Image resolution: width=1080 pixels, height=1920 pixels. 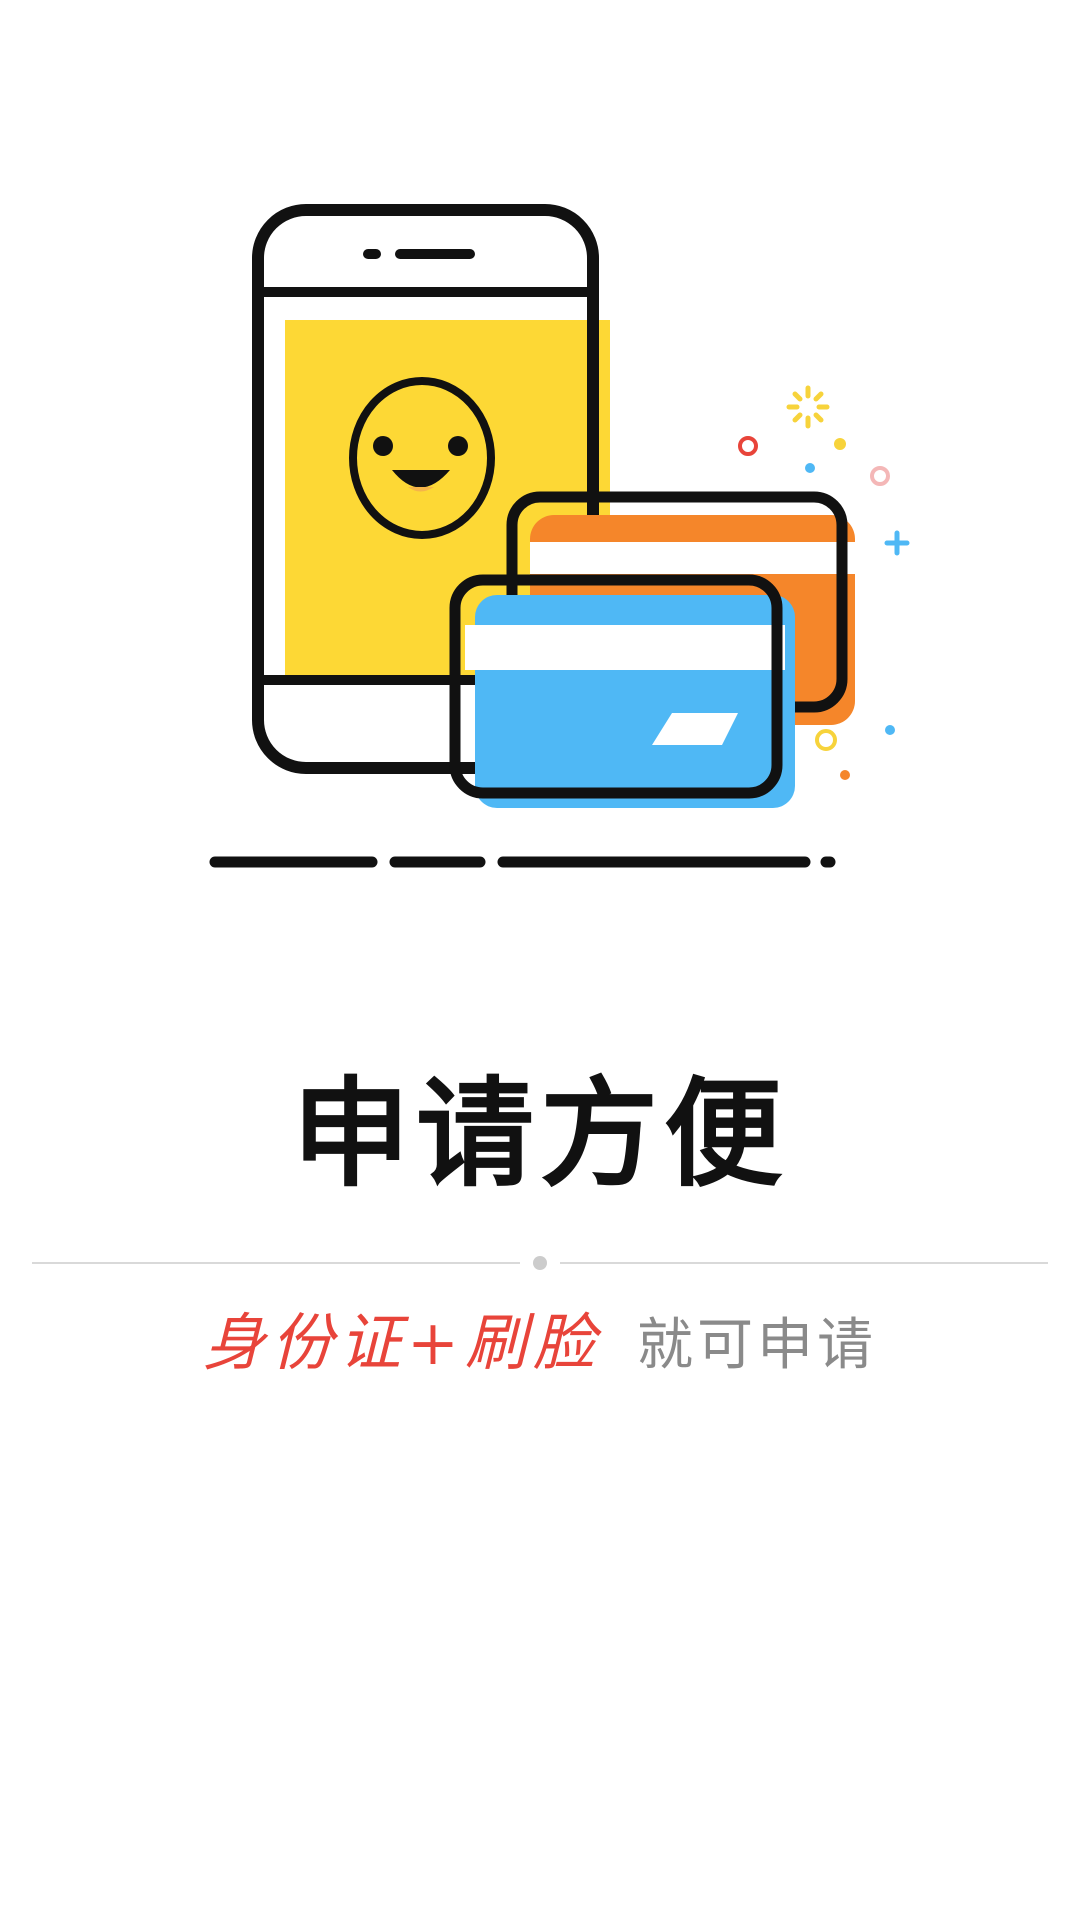 I want to click on subtitle-highlight: 身份证+刷脸, so click(x=402, y=1342).